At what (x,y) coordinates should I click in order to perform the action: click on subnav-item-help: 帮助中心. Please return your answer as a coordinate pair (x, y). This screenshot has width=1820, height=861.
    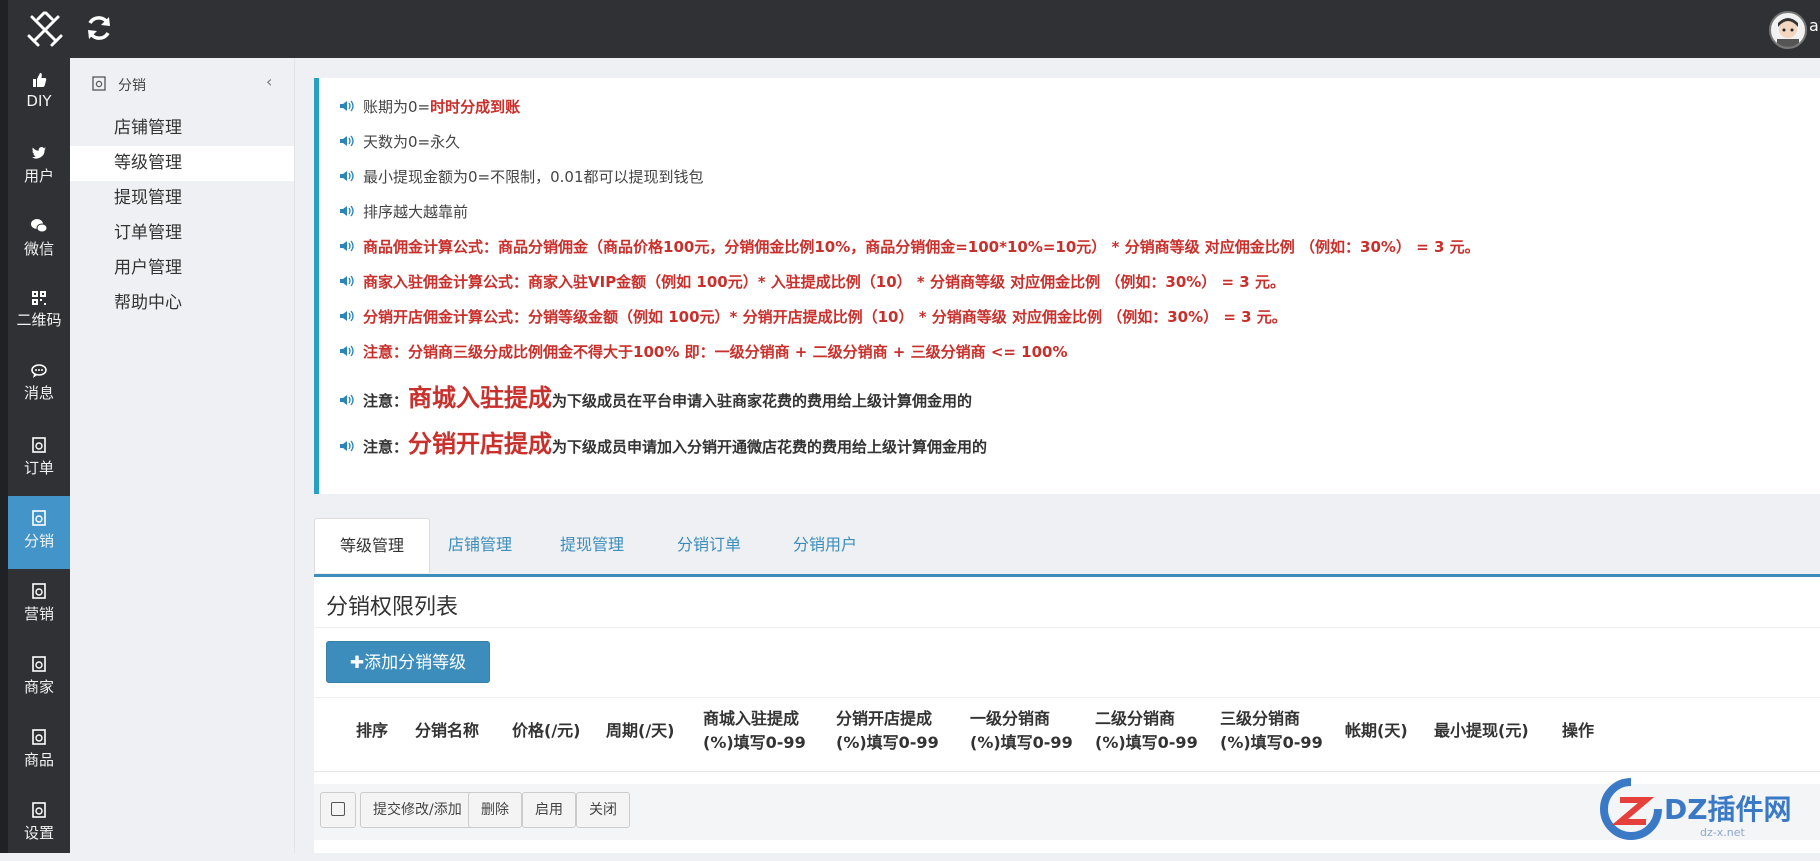
    Looking at the image, I should click on (182, 303).